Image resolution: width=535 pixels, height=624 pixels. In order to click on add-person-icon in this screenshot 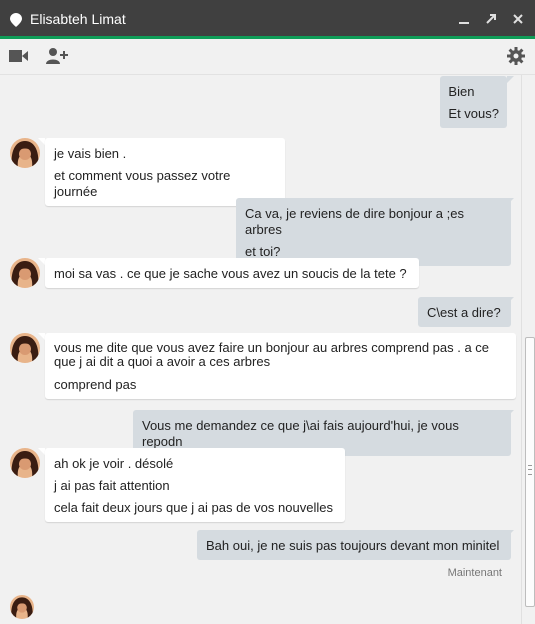, I will do `click(57, 56)`.